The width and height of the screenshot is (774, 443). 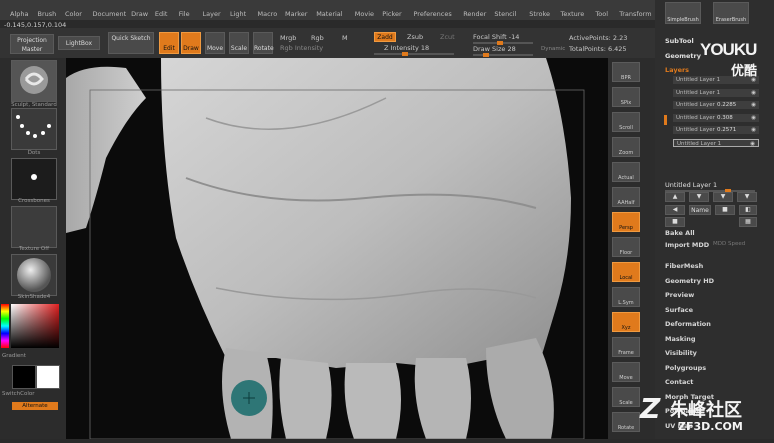 What do you see at coordinates (503, 43) in the screenshot?
I see `focal-shift-track` at bounding box center [503, 43].